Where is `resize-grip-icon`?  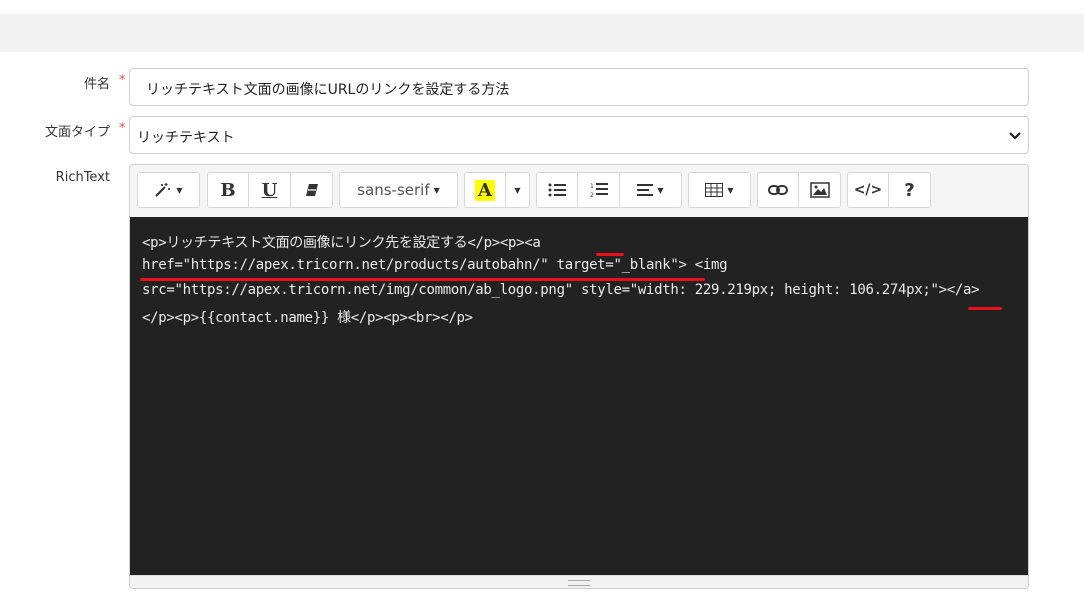 resize-grip-icon is located at coordinates (579, 583).